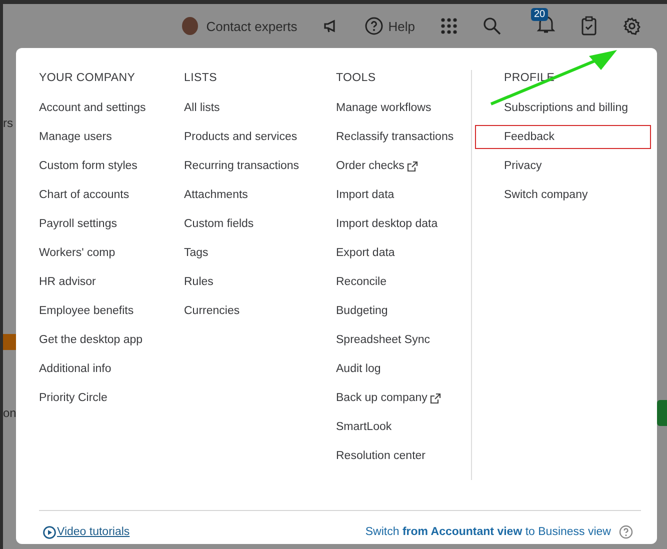  I want to click on help-button: Help, so click(390, 26).